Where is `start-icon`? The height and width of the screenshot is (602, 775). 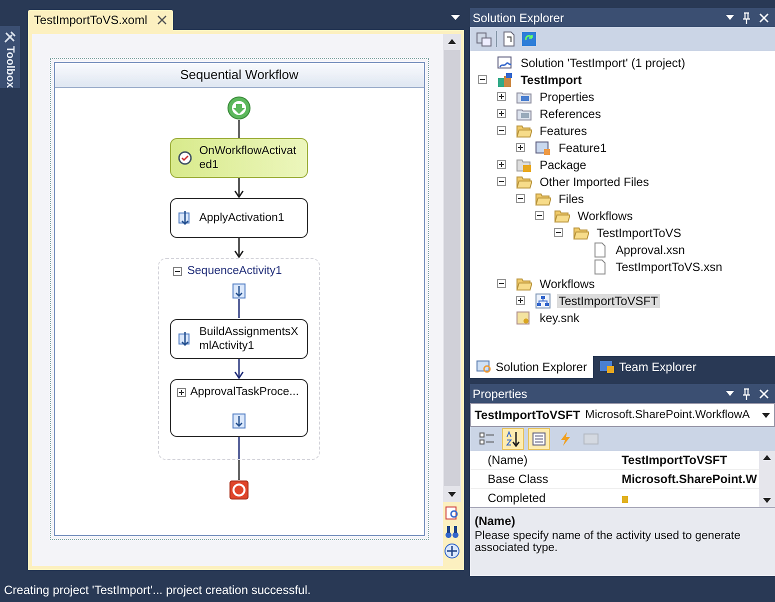 start-icon is located at coordinates (239, 108).